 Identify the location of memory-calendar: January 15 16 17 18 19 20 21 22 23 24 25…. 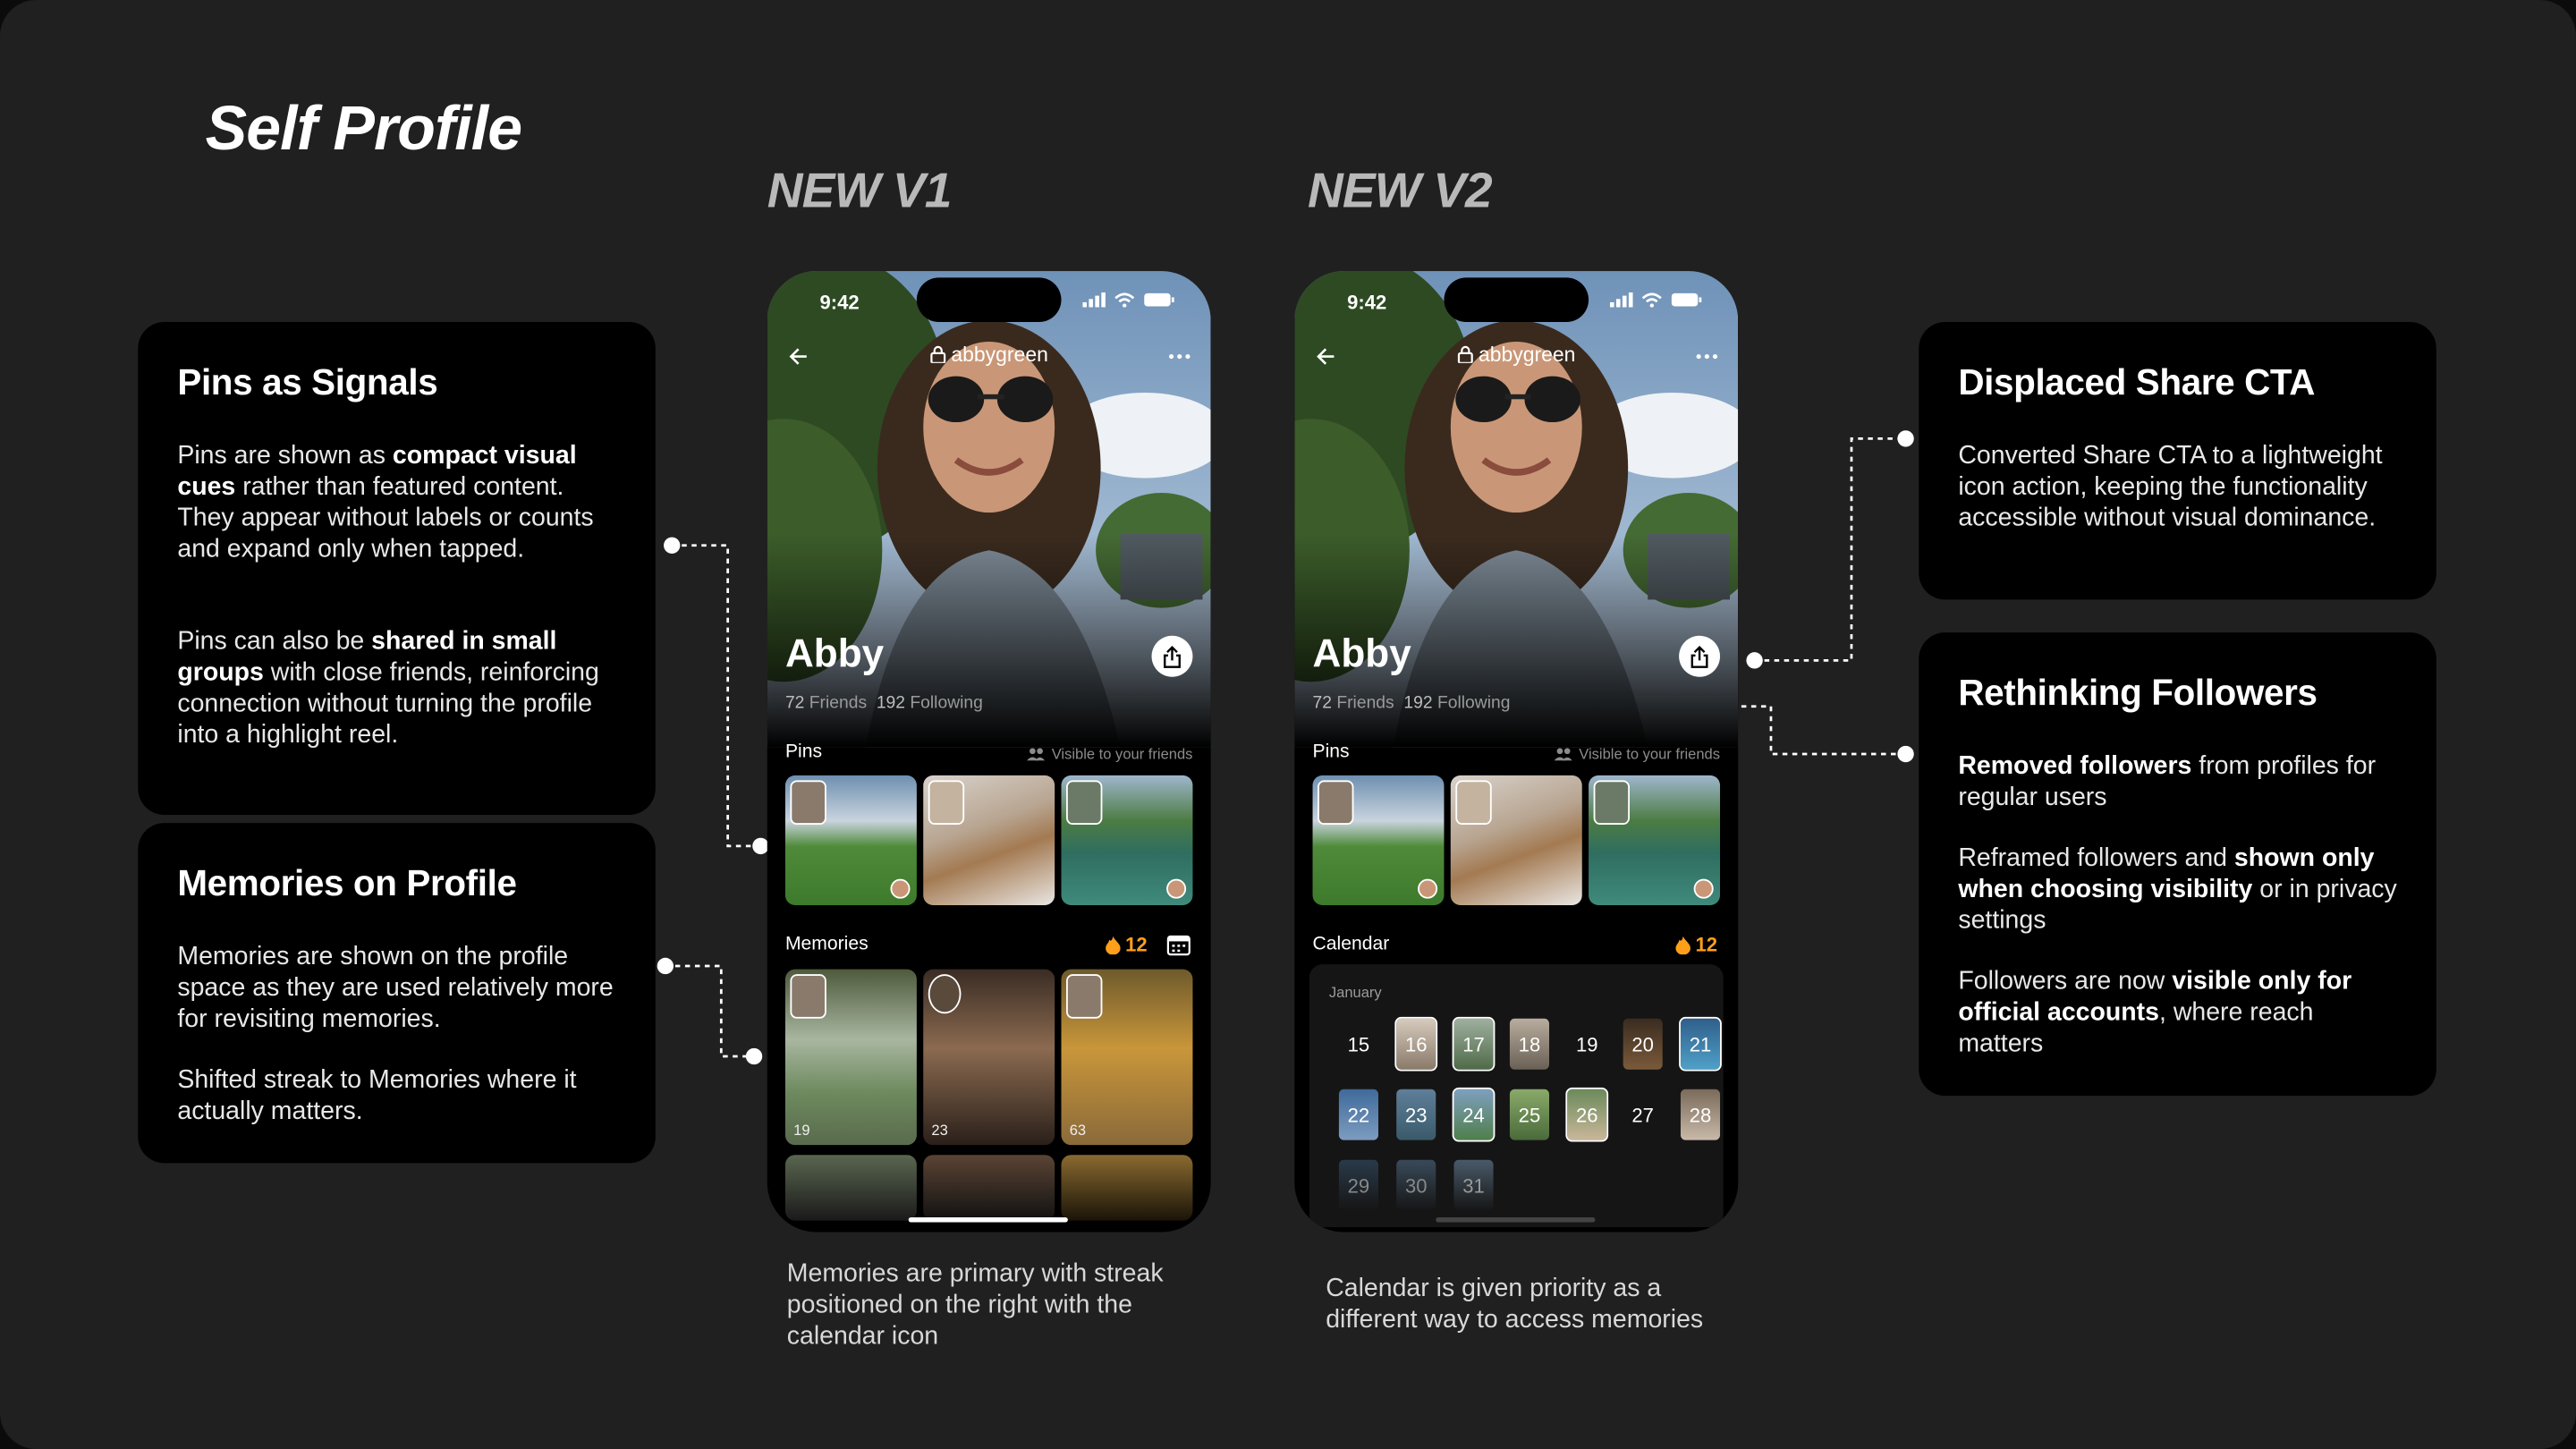
(1516, 1096).